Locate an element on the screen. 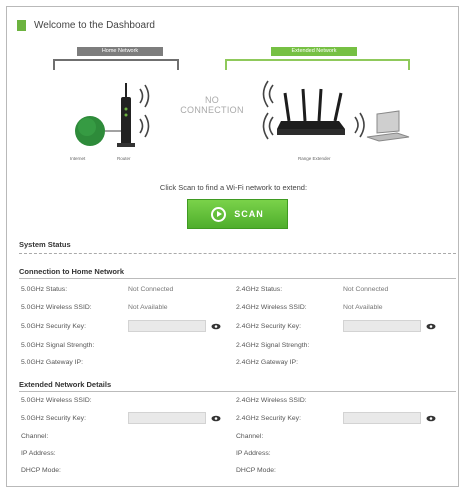 The width and height of the screenshot is (465, 493). play-icon is located at coordinates (219, 214).